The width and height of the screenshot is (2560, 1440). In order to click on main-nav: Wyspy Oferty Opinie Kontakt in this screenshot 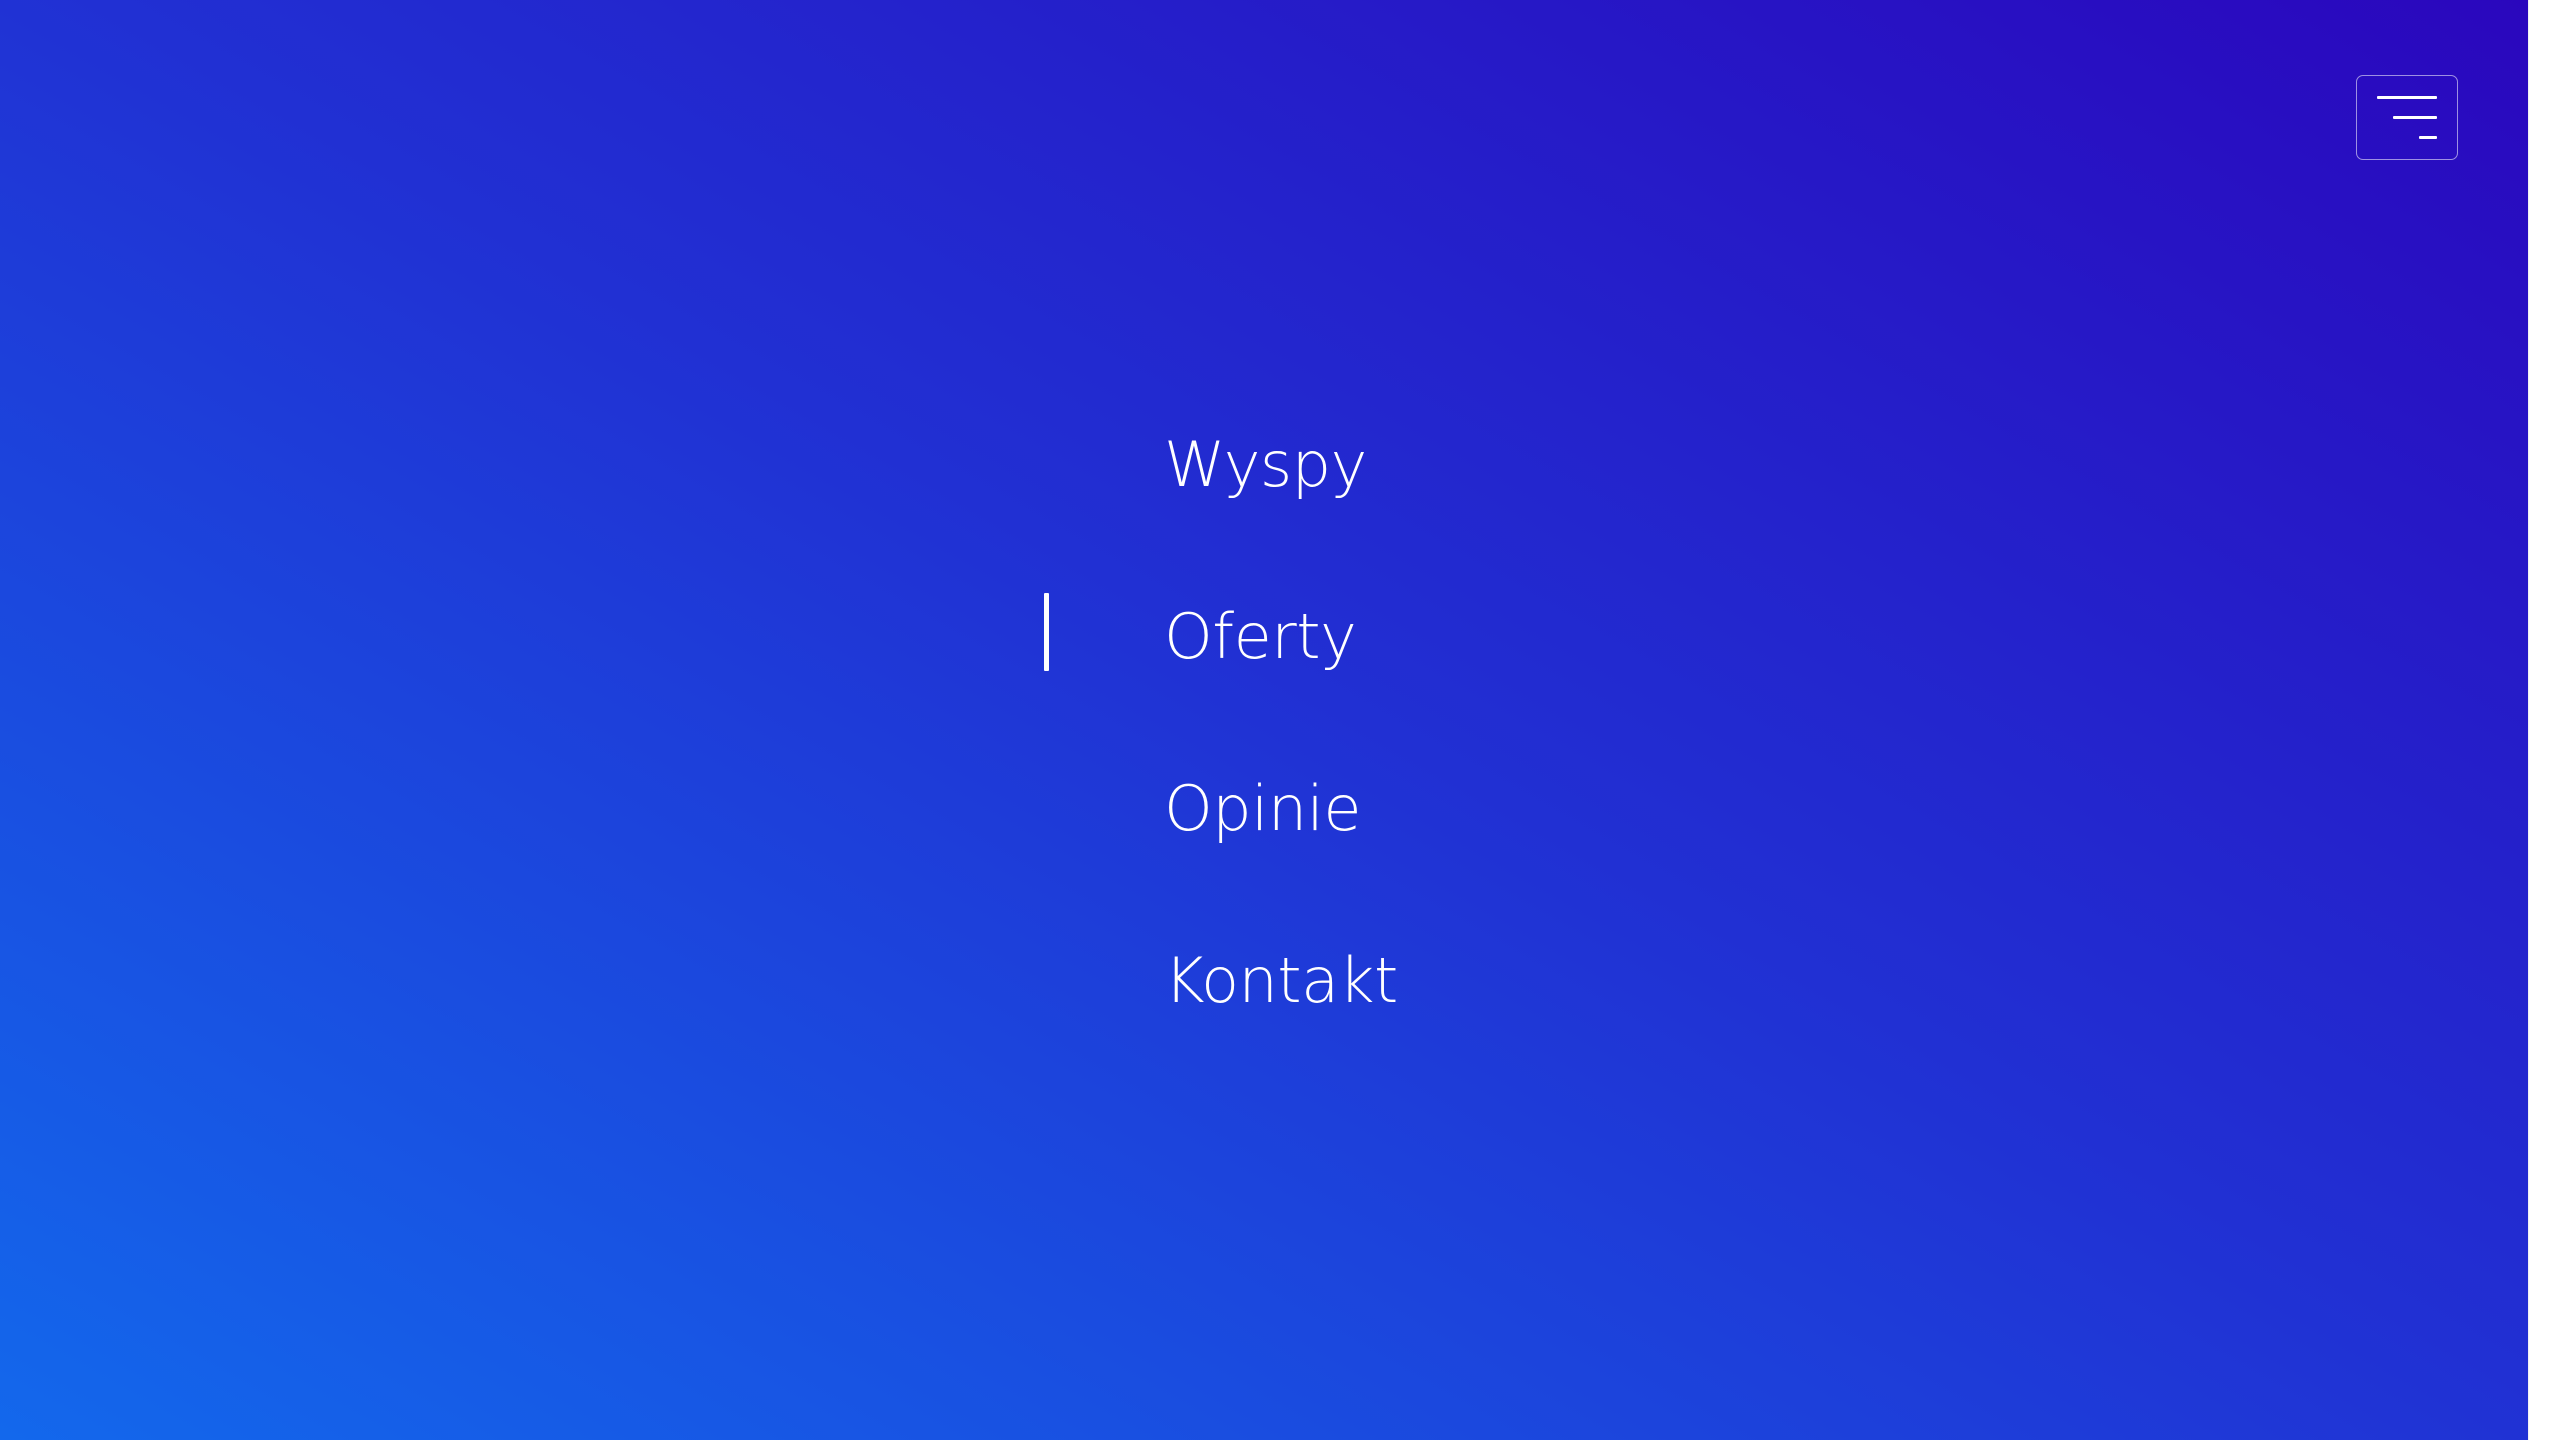, I will do `click(1221, 754)`.